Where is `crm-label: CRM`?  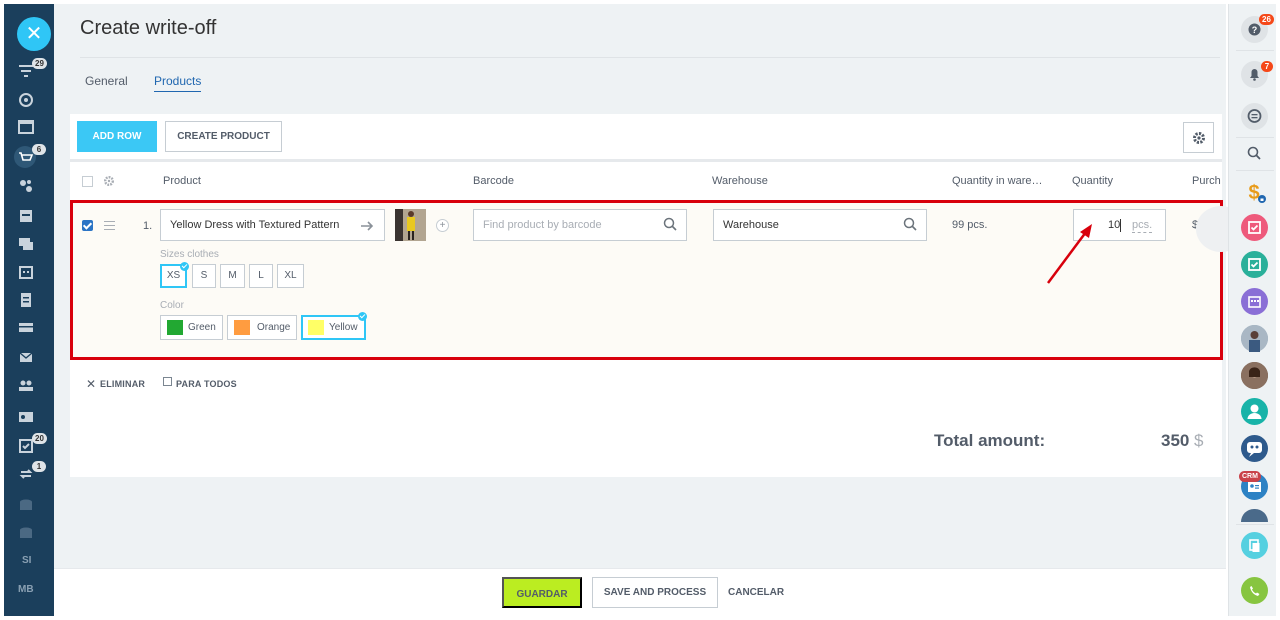 crm-label: CRM is located at coordinates (1250, 476).